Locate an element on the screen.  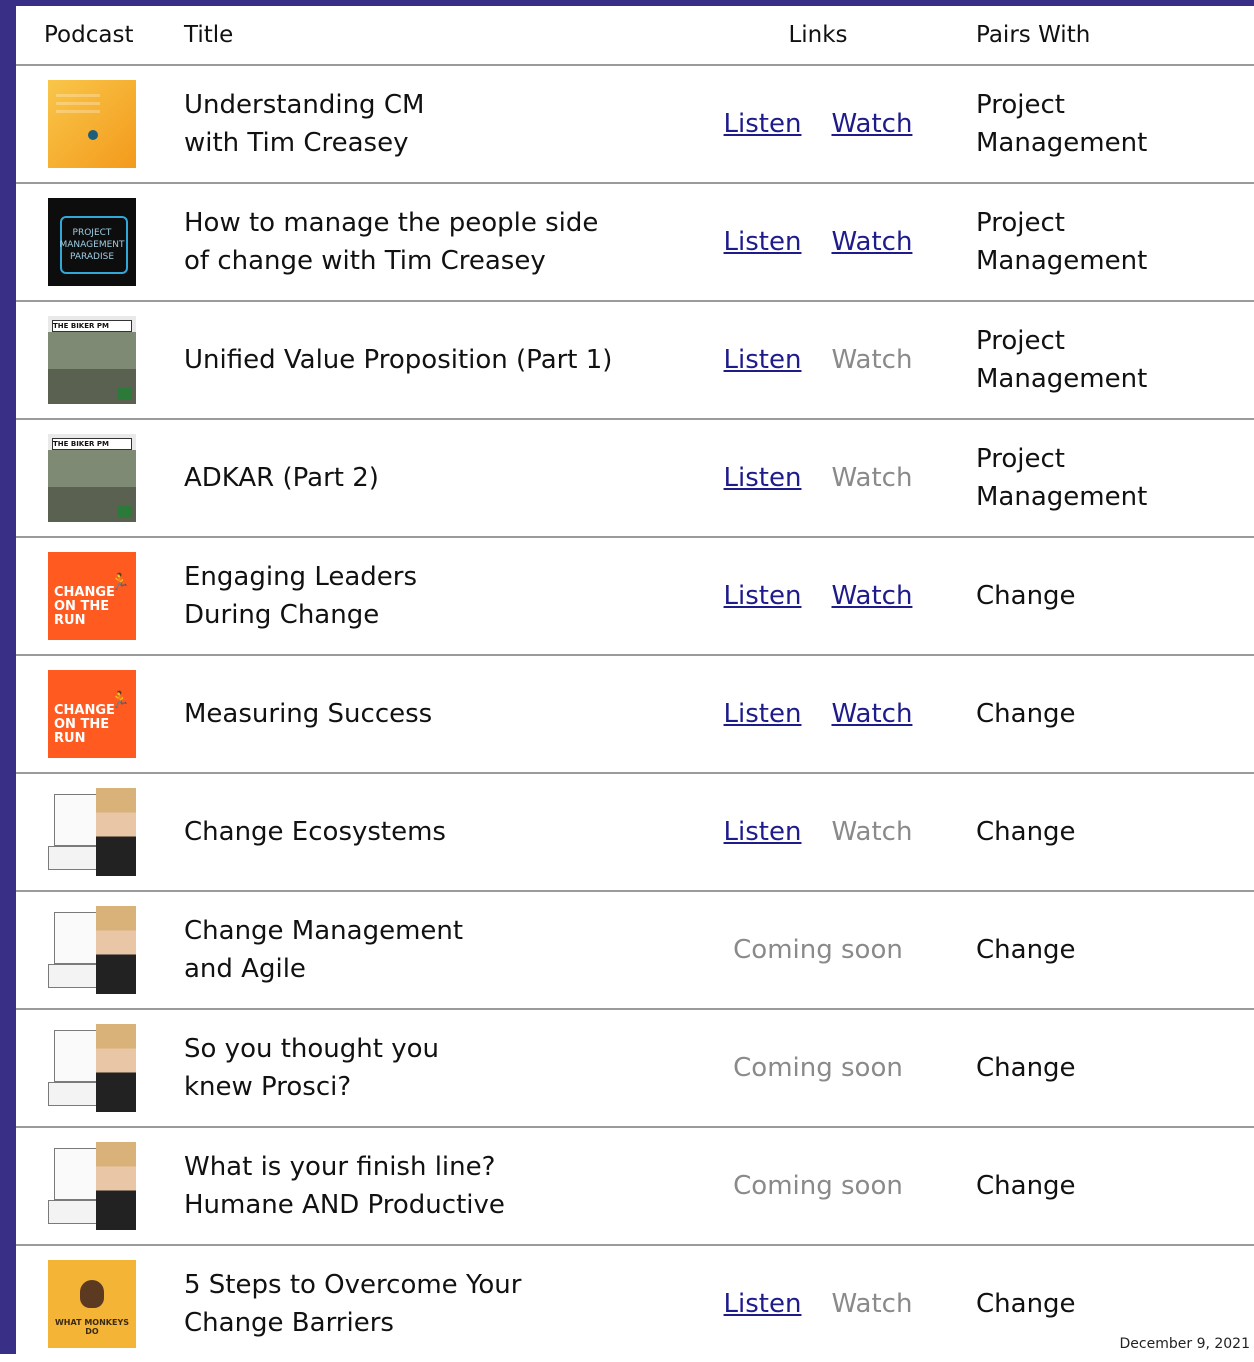
episode-title-line: What is your finish line? is located at coordinates (340, 1167).